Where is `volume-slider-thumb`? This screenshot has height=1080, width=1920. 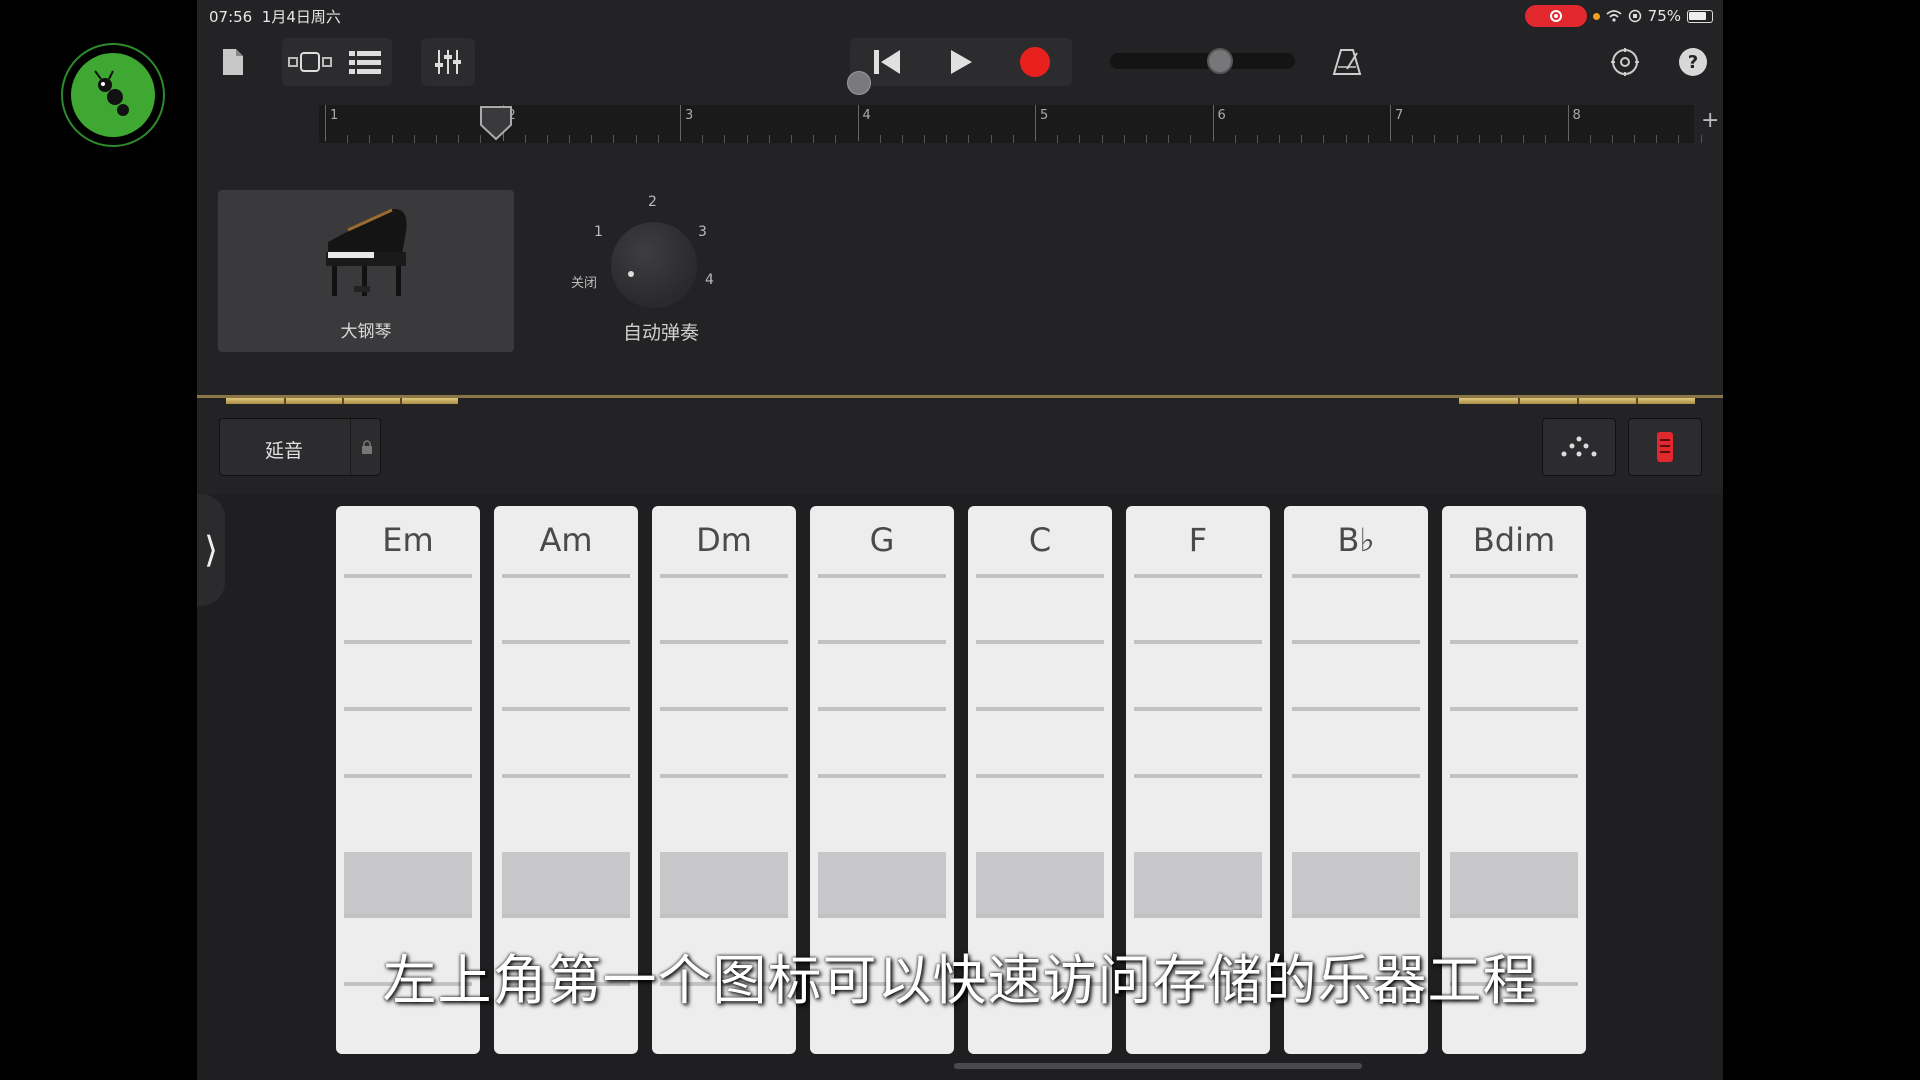 volume-slider-thumb is located at coordinates (1220, 61).